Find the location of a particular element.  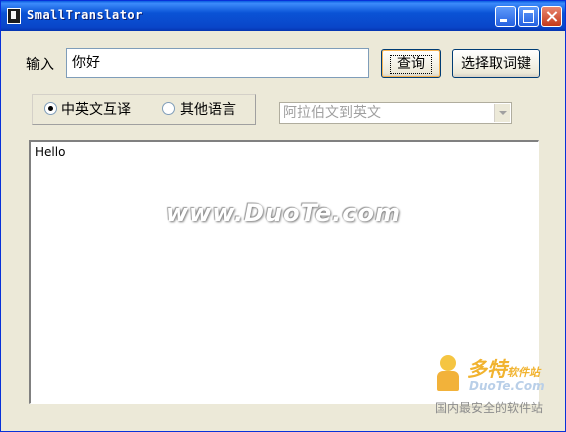

translation-mode-group: 中英文互译 其他语言 is located at coordinates (144, 109).